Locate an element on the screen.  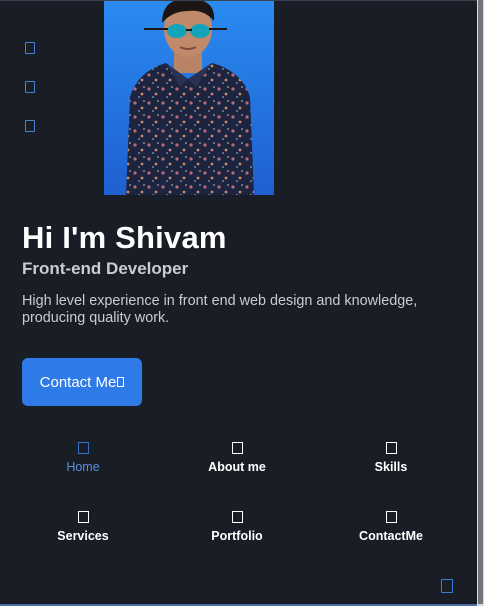
image-icon is located at coordinates (237, 517).